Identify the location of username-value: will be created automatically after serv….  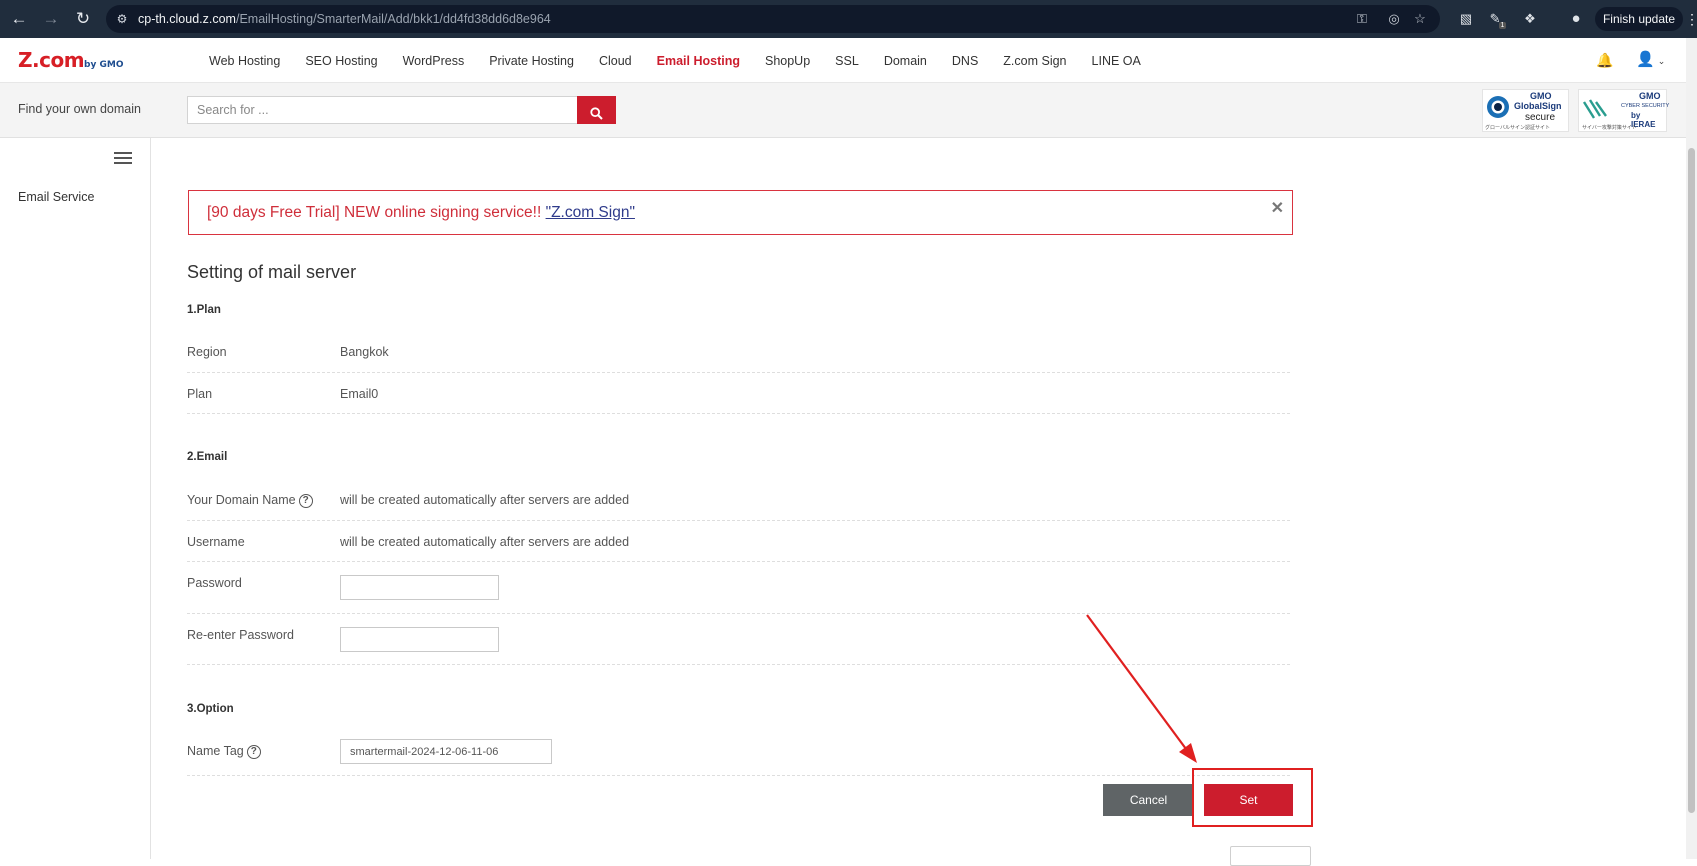
(485, 542).